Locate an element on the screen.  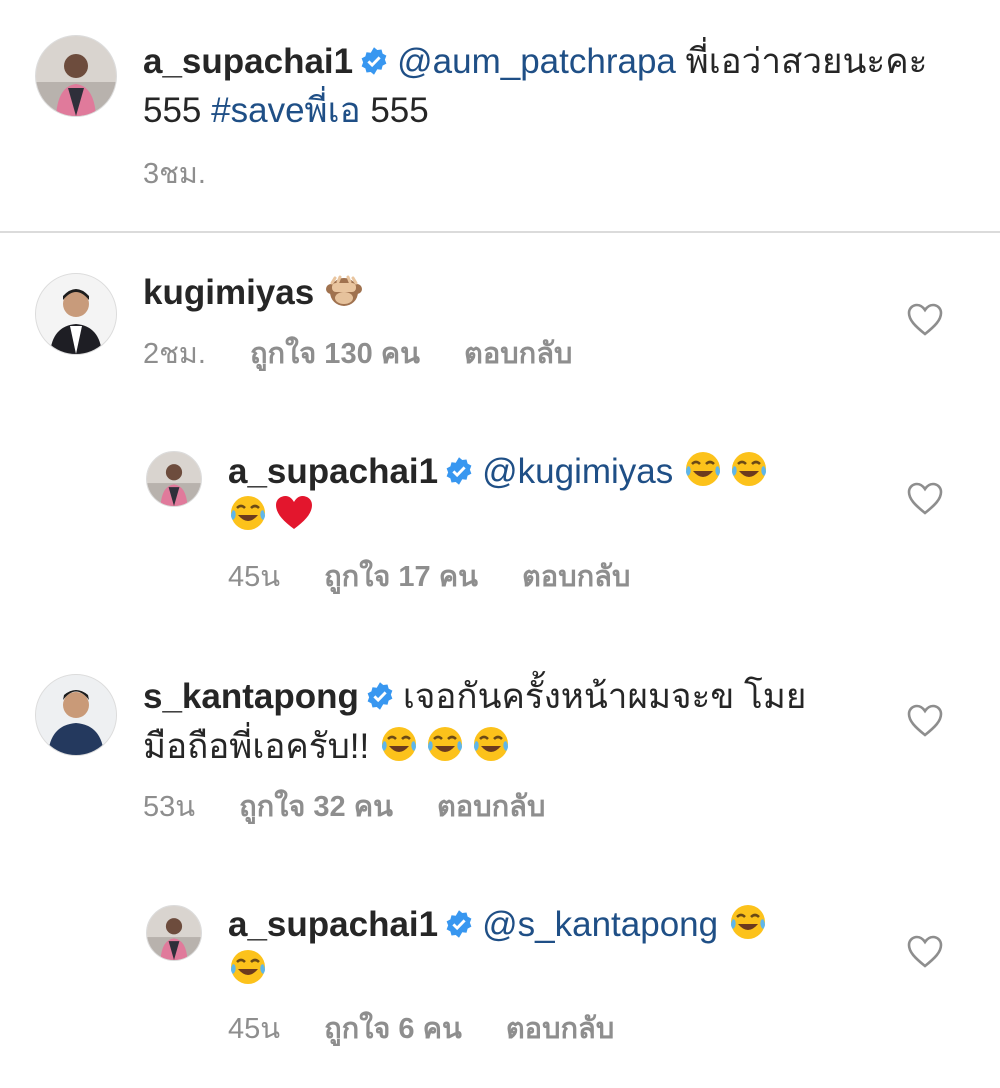
comment-1-time: 2ชม. is located at coordinates (174, 354).